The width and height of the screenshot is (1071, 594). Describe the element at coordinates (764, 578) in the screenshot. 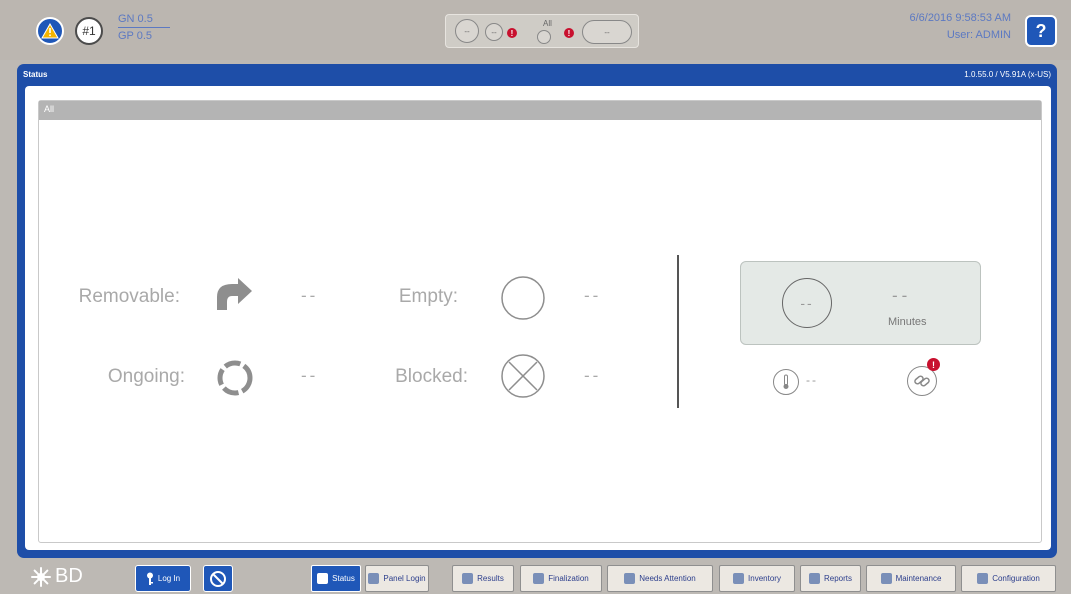

I see `tab-label: Inventory` at that location.